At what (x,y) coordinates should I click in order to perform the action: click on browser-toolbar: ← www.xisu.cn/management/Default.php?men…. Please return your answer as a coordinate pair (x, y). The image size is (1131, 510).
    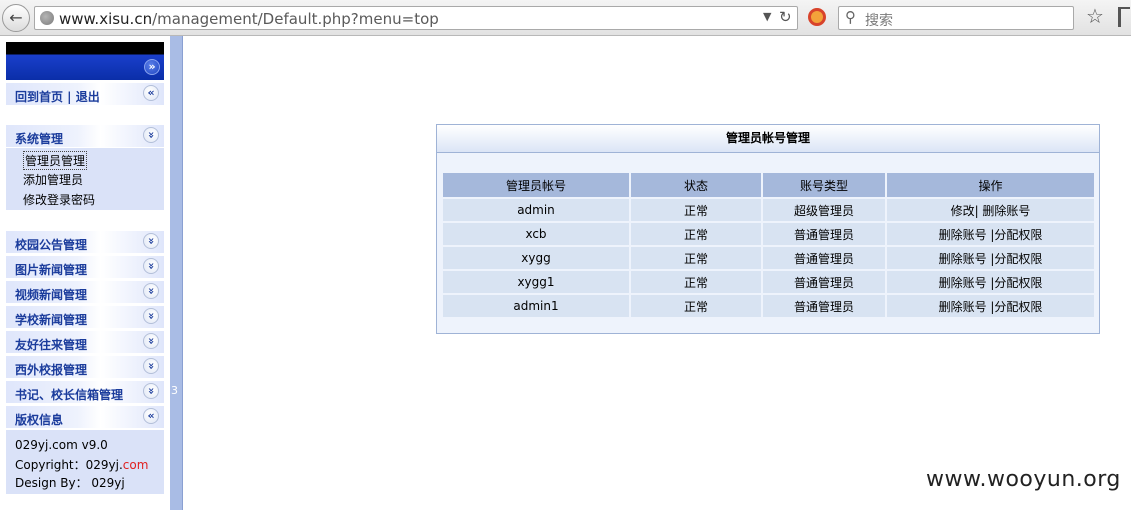
    Looking at the image, I should click on (565, 18).